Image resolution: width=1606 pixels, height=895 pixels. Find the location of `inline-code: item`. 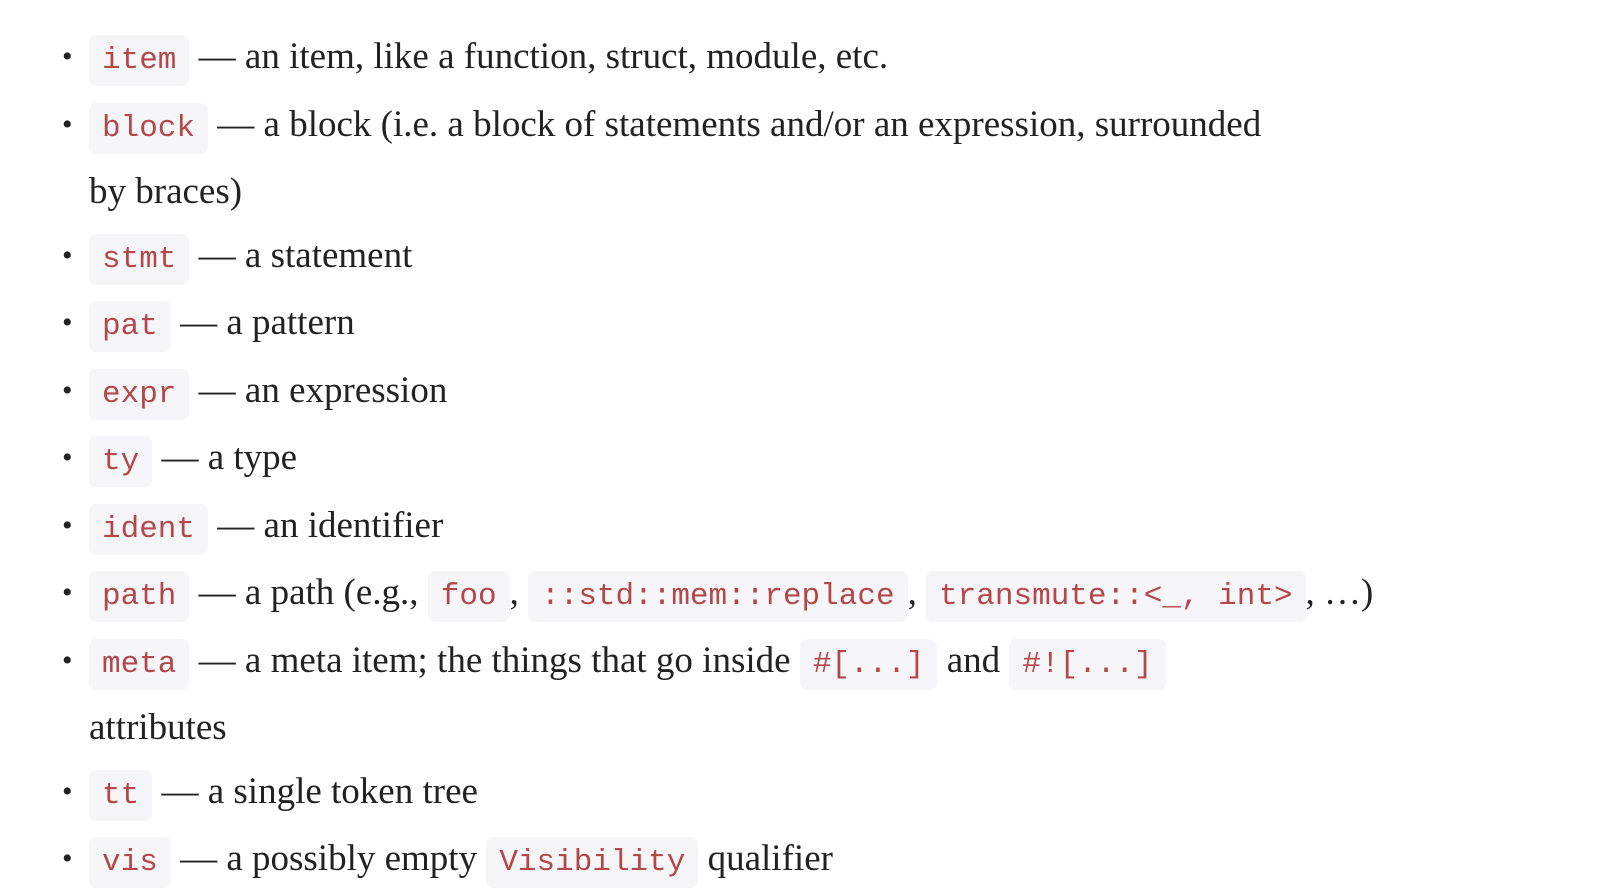

inline-code: item is located at coordinates (139, 60).